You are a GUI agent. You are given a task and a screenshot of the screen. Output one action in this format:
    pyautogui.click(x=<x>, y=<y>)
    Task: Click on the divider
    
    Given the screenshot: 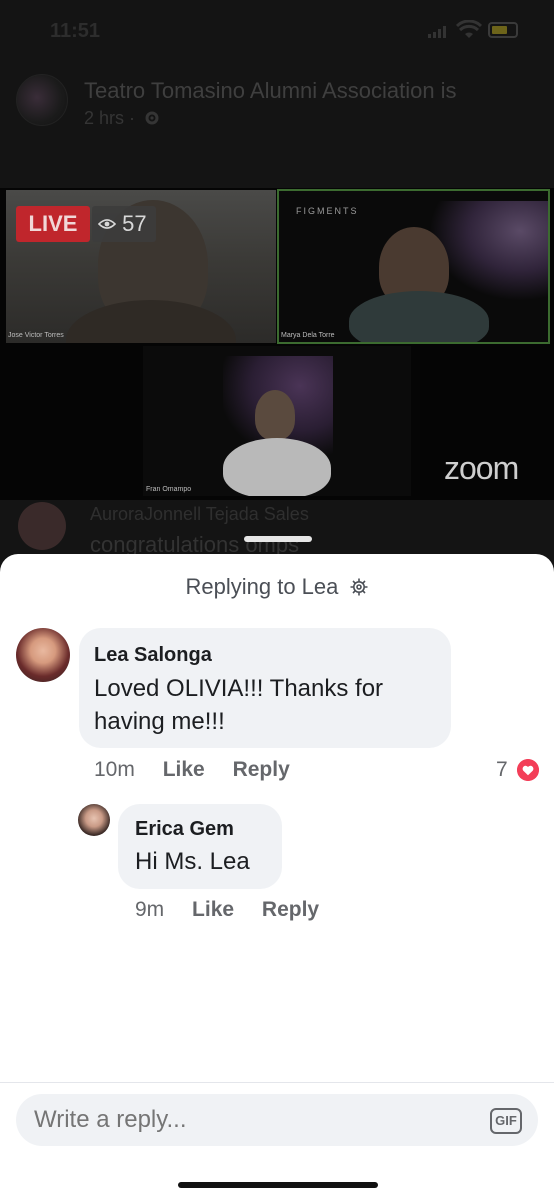 What is the action you would take?
    pyautogui.click(x=277, y=1082)
    